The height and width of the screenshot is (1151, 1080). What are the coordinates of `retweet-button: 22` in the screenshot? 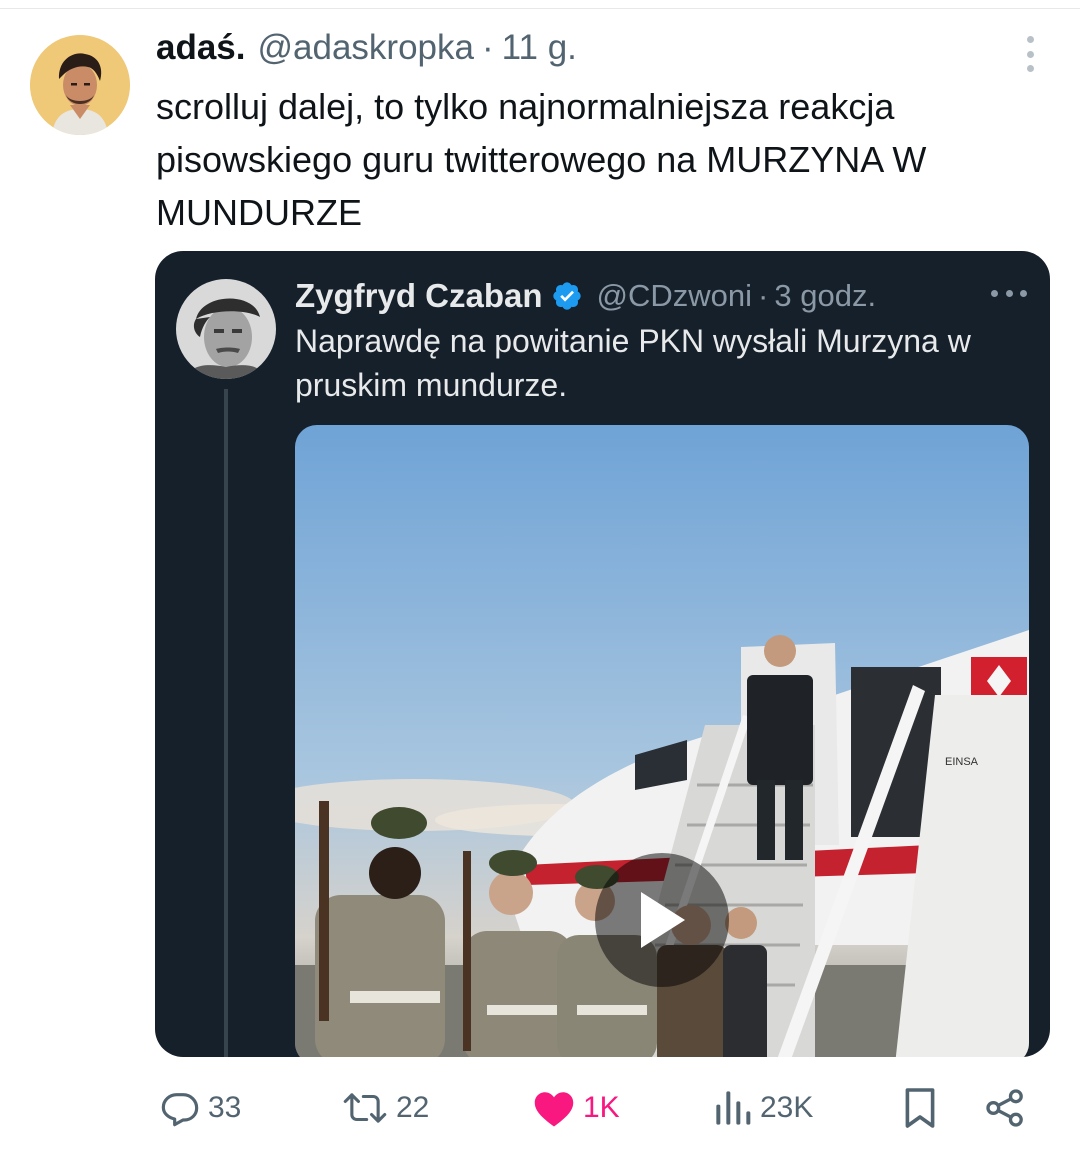 It's located at (385, 1108).